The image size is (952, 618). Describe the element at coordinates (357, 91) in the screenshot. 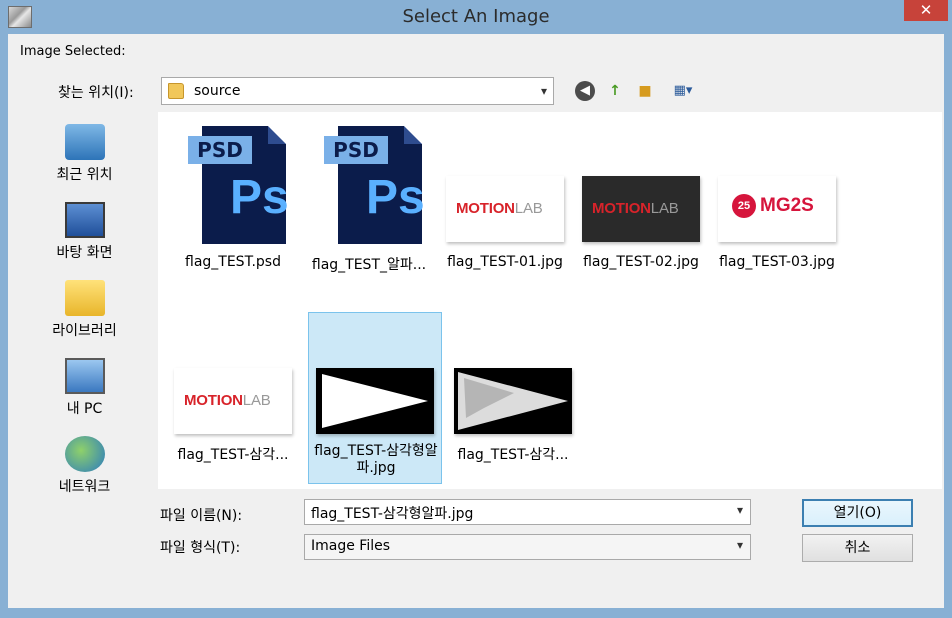

I see `look-in-combo: source ▾` at that location.